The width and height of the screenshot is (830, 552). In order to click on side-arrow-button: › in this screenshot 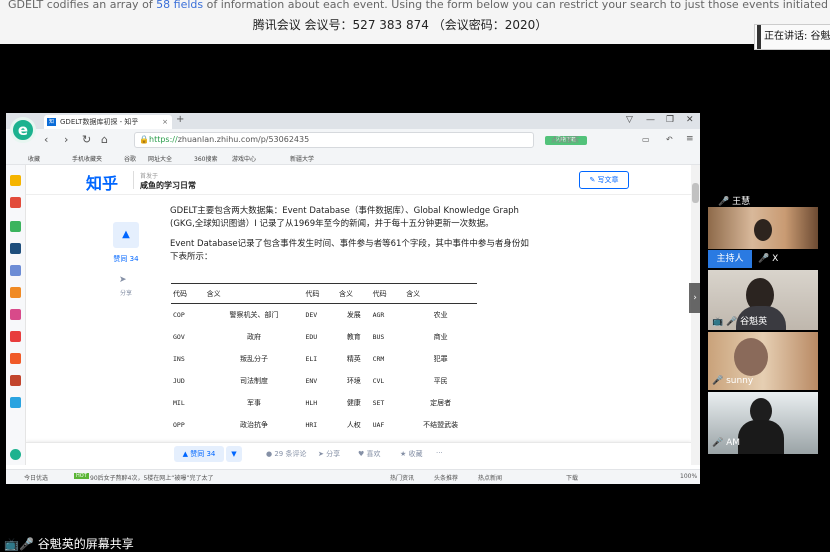, I will do `click(694, 298)`.